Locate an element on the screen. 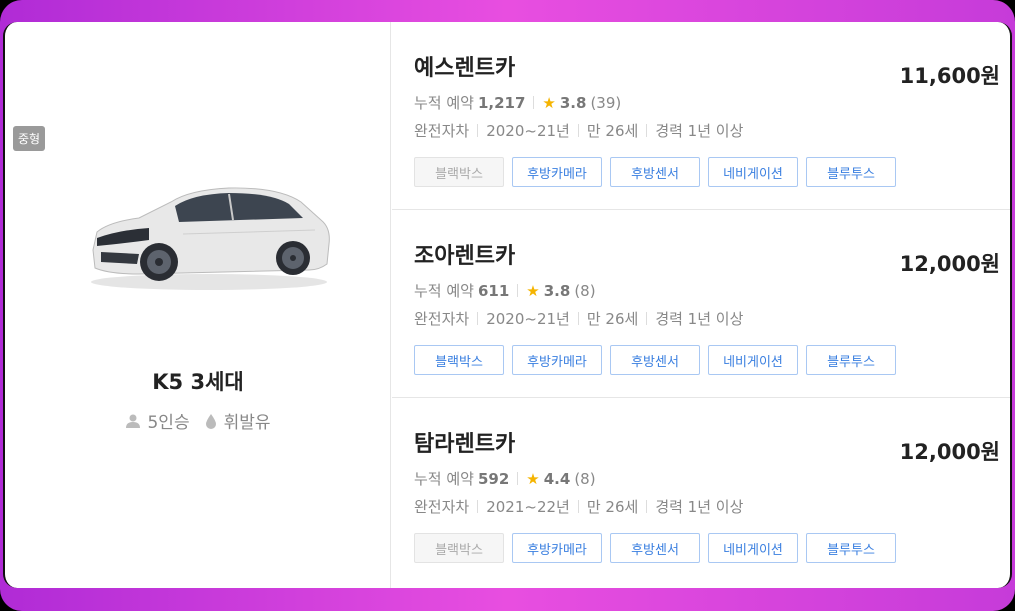 The image size is (1015, 611). bookings-count: 611 is located at coordinates (493, 290).